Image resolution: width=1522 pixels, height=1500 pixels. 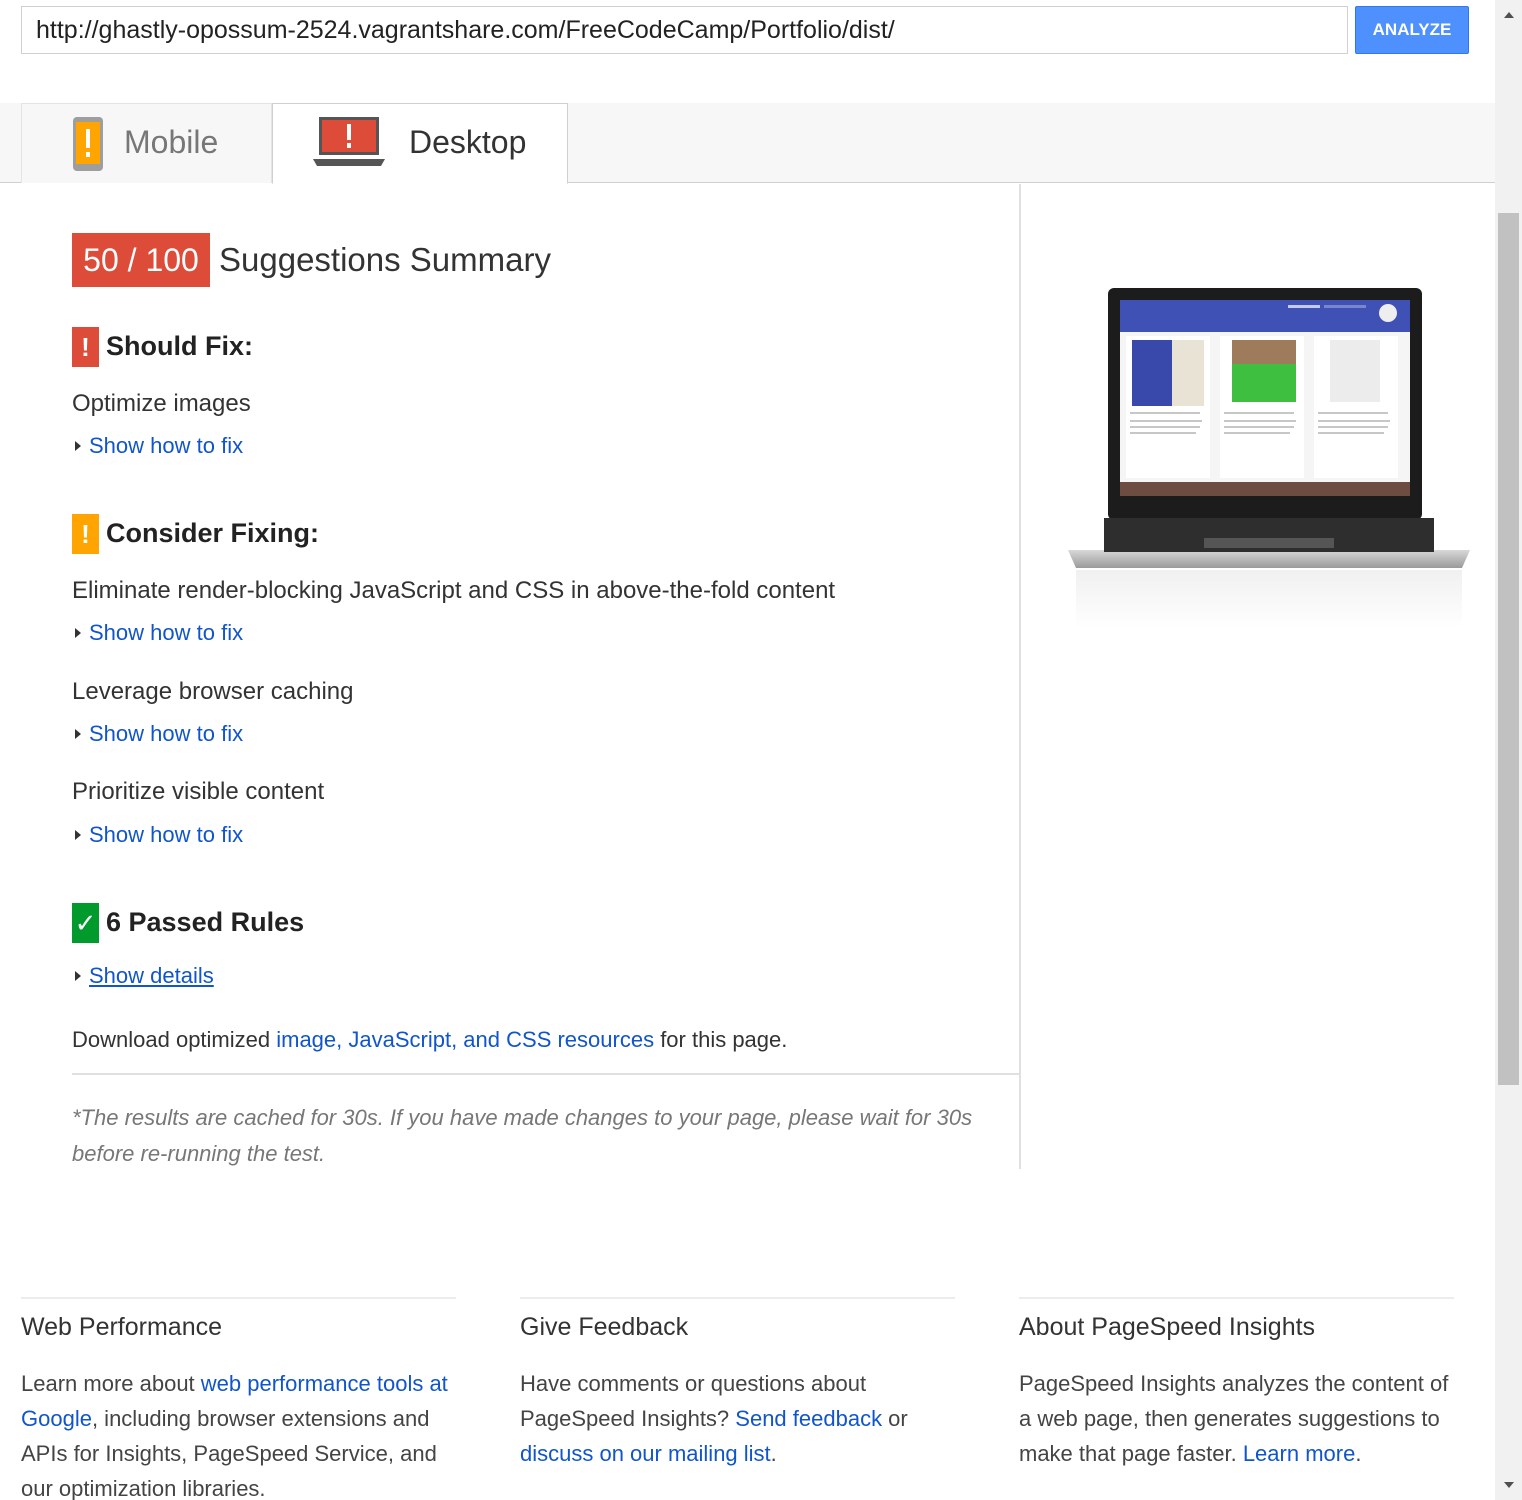 I want to click on send-feedback-link: Send feedback, so click(x=808, y=1418).